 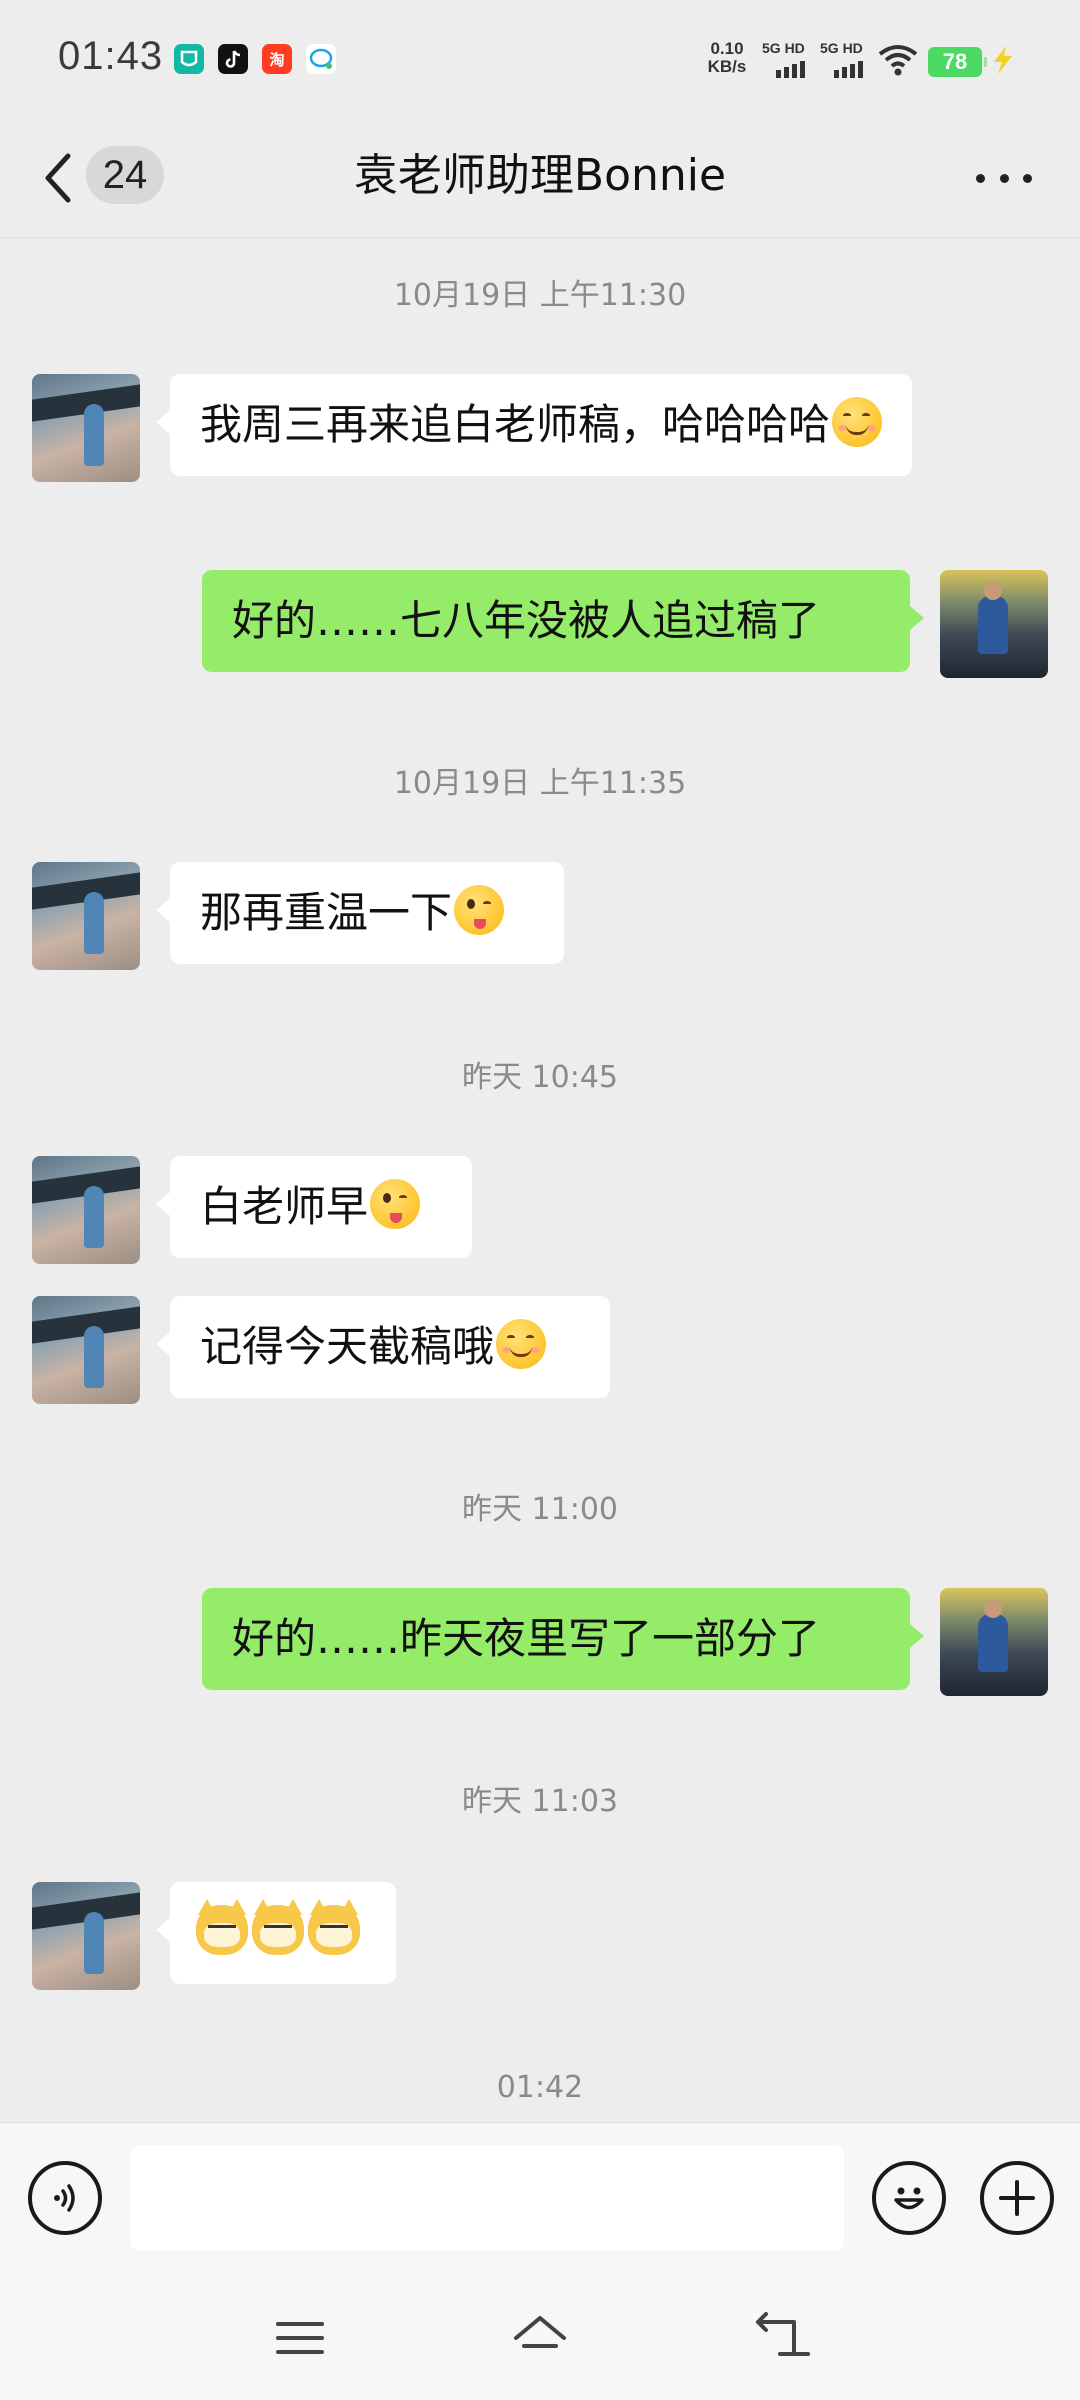 What do you see at coordinates (957, 62) in the screenshot?
I see `battery-indicator: 78` at bounding box center [957, 62].